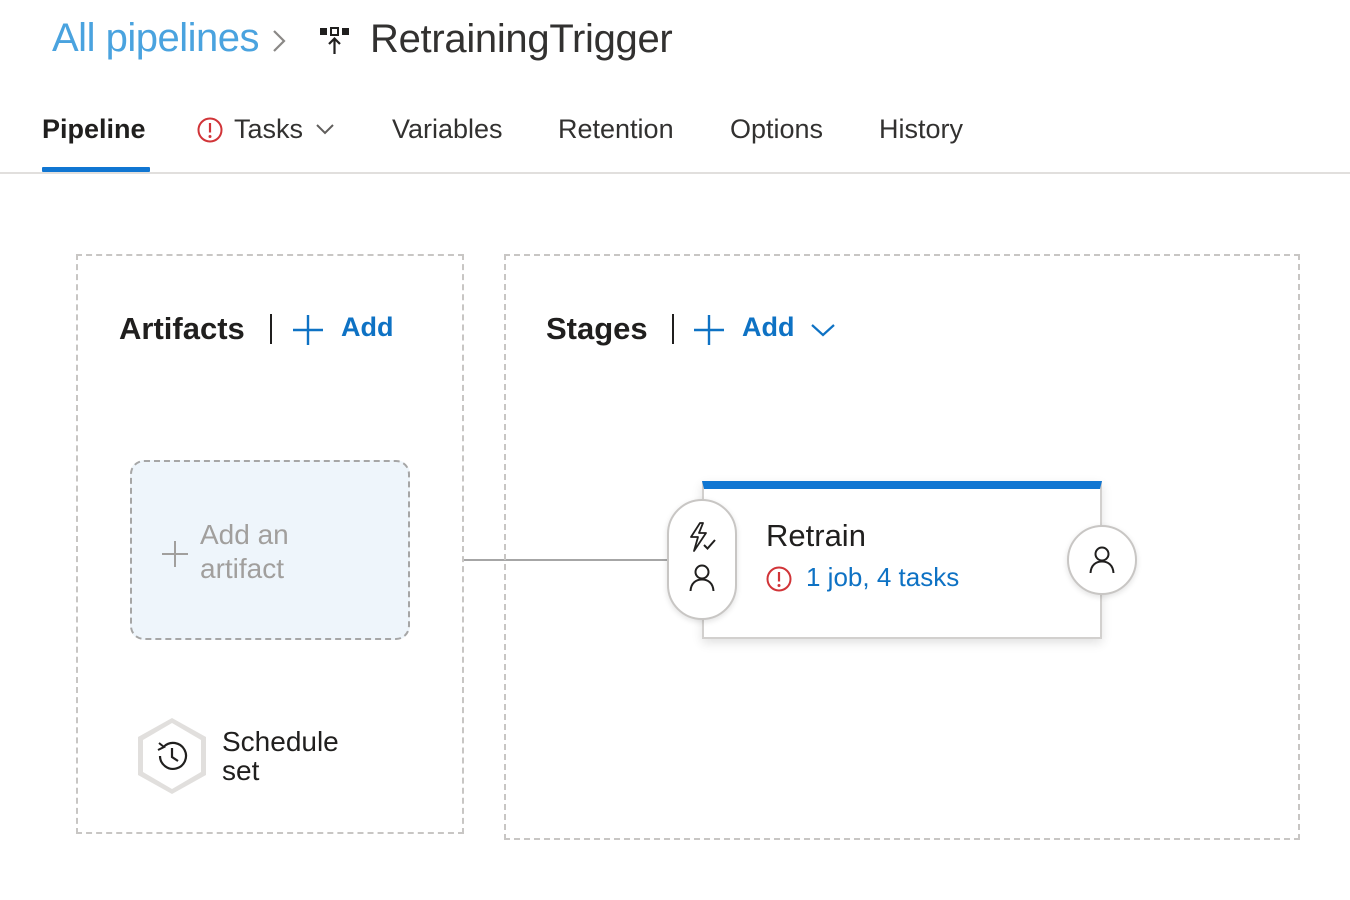 The image size is (1350, 900). What do you see at coordinates (280, 741) in the screenshot?
I see `schedule-line1: Schedule` at bounding box center [280, 741].